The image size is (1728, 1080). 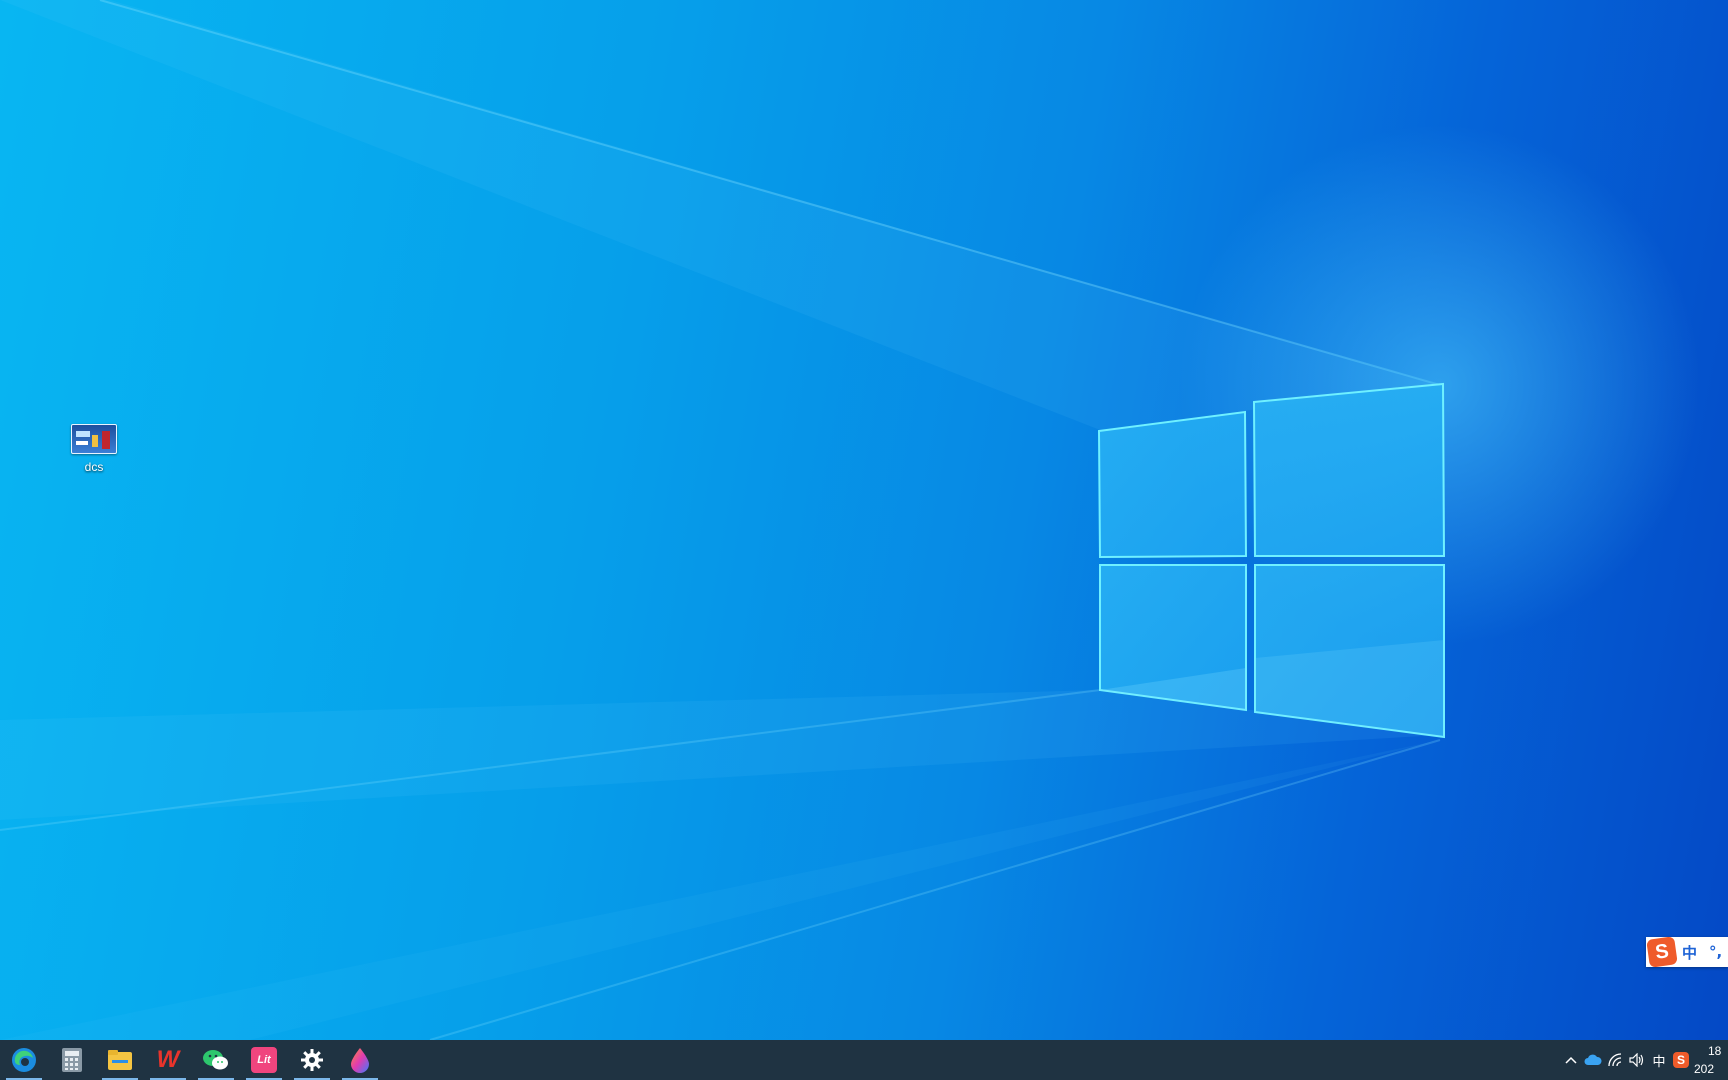 I want to click on calculator-icon, so click(x=72, y=1060).